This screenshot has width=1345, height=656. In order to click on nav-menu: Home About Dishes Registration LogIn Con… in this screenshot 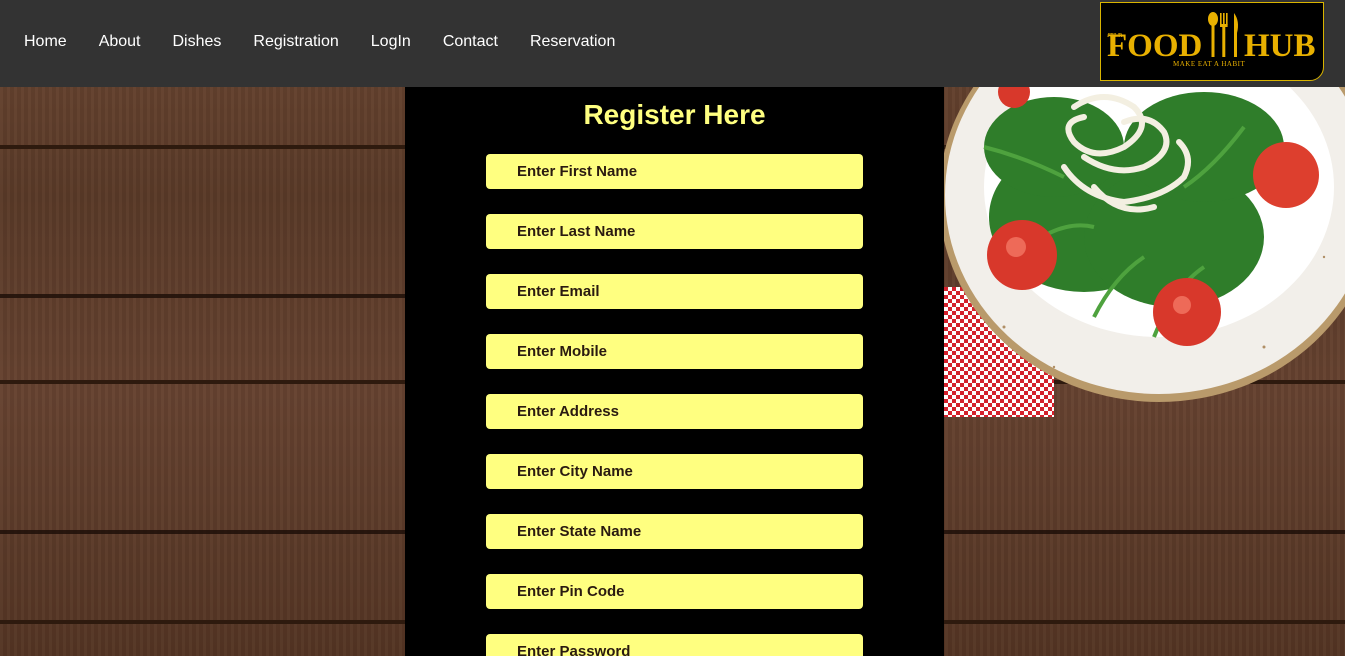, I will do `click(335, 42)`.